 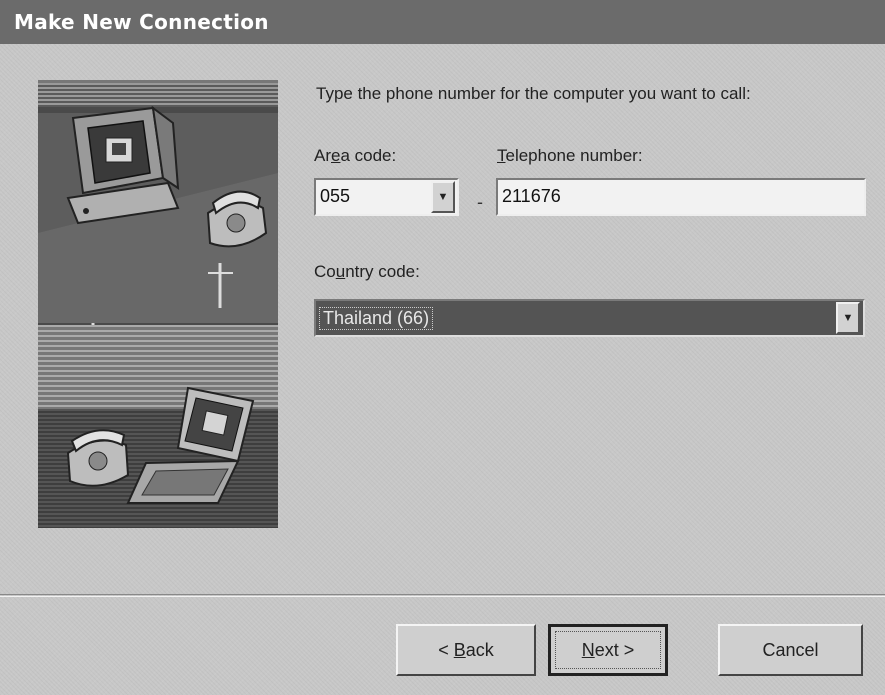 I want to click on telephone-icon-bottom, so click(x=98, y=458).